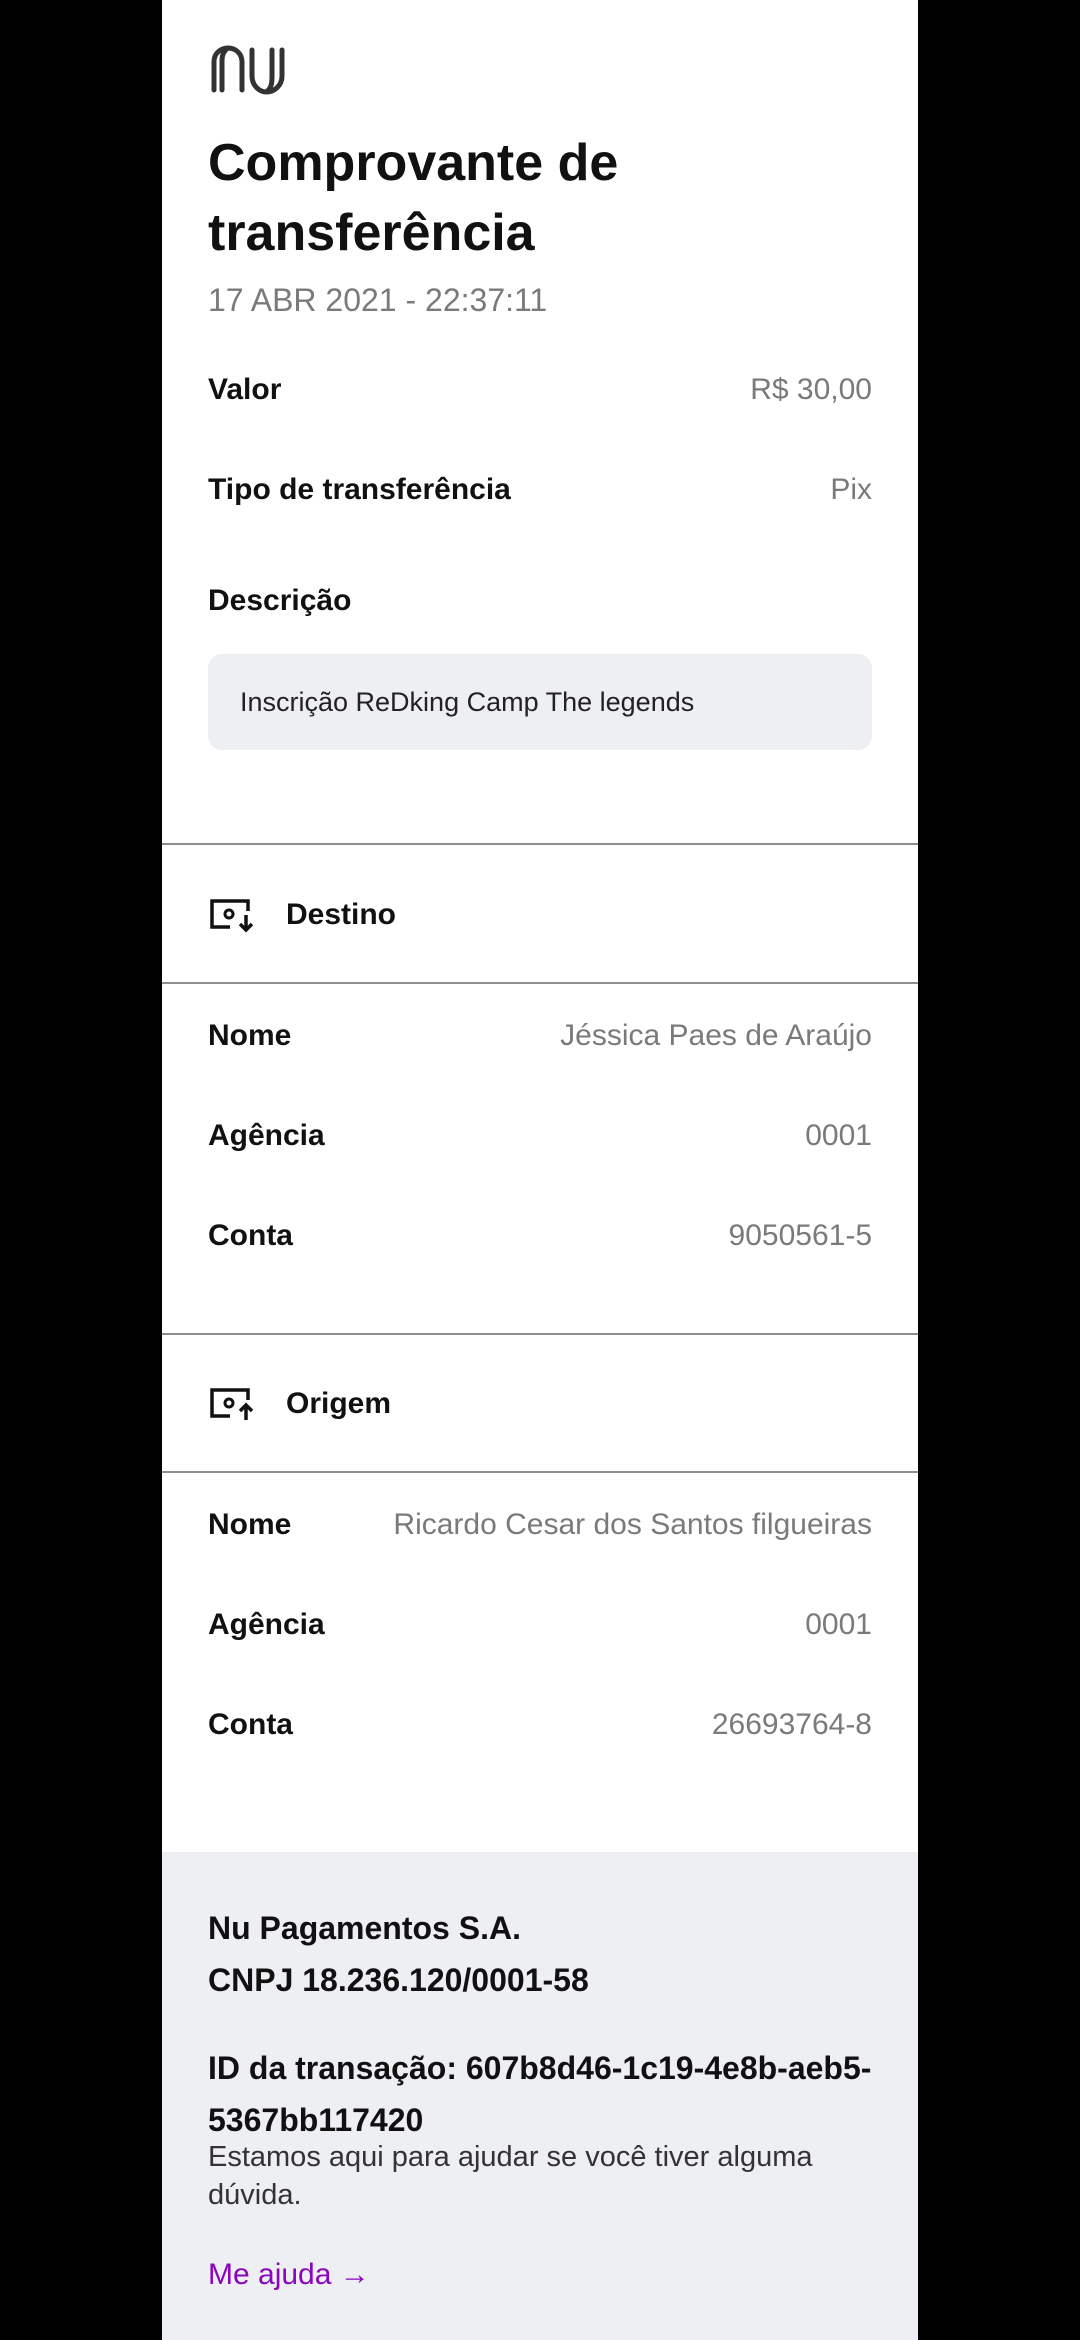  I want to click on origem-conta-label: Conta, so click(250, 1724).